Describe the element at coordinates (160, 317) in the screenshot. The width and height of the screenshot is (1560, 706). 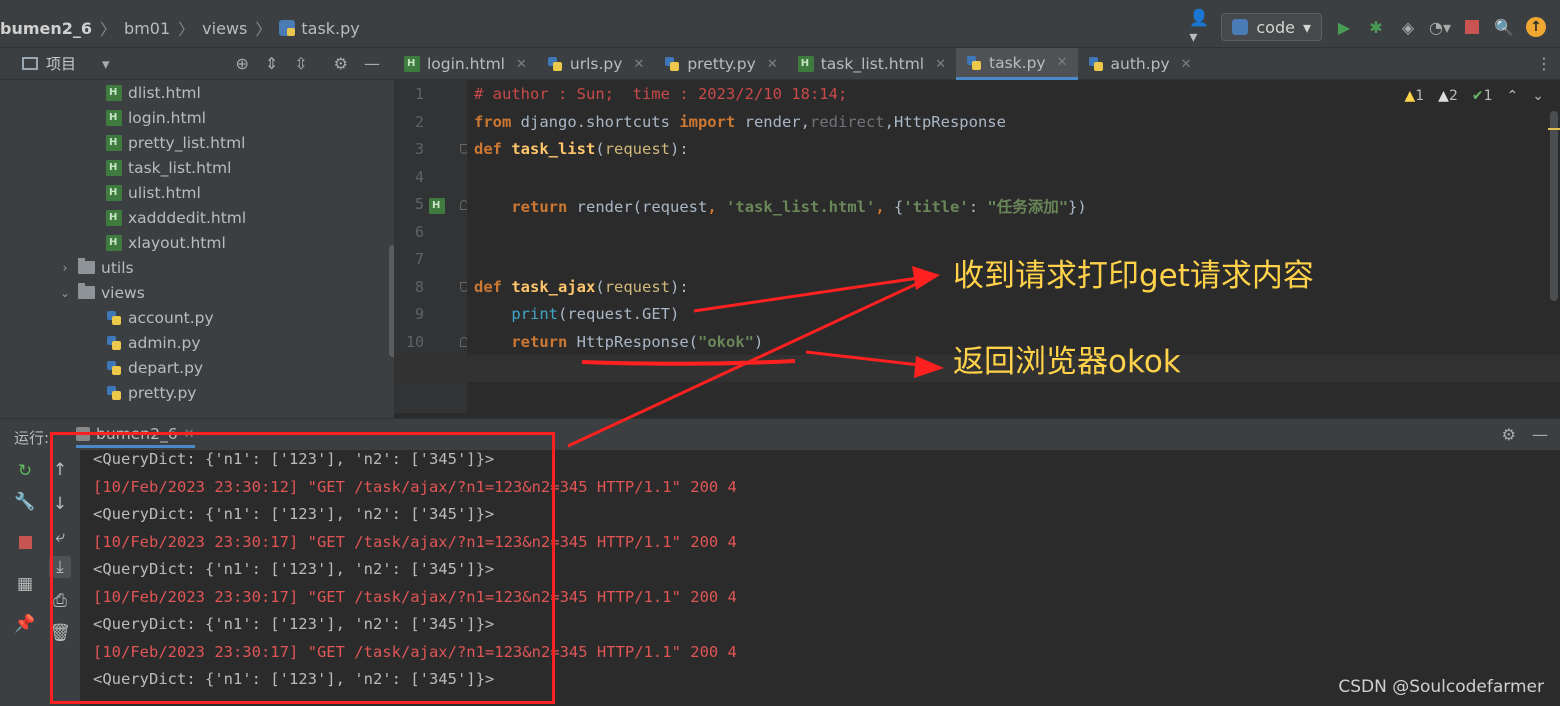
I see `tree-item-account: account.py` at that location.